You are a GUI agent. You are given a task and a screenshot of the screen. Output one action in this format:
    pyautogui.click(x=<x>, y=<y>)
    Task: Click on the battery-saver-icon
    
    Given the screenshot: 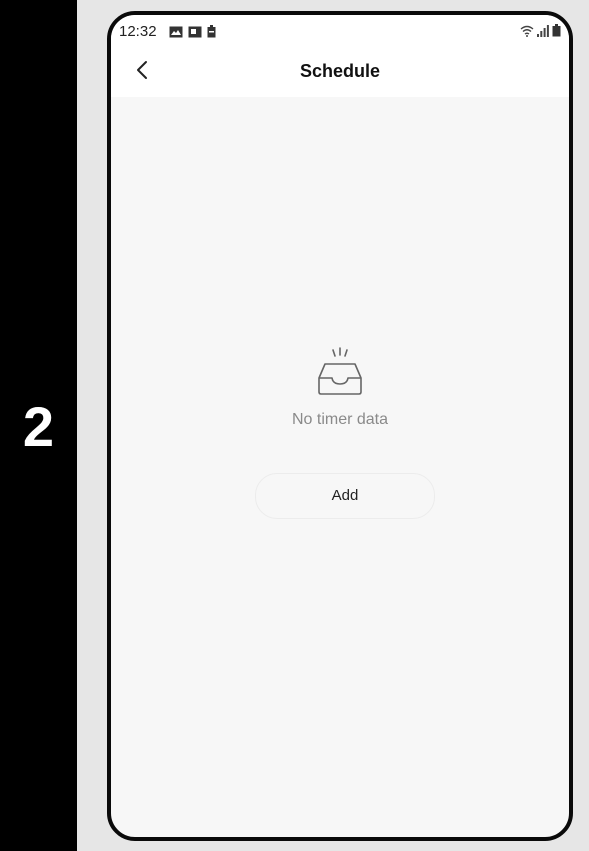 What is the action you would take?
    pyautogui.click(x=211, y=34)
    